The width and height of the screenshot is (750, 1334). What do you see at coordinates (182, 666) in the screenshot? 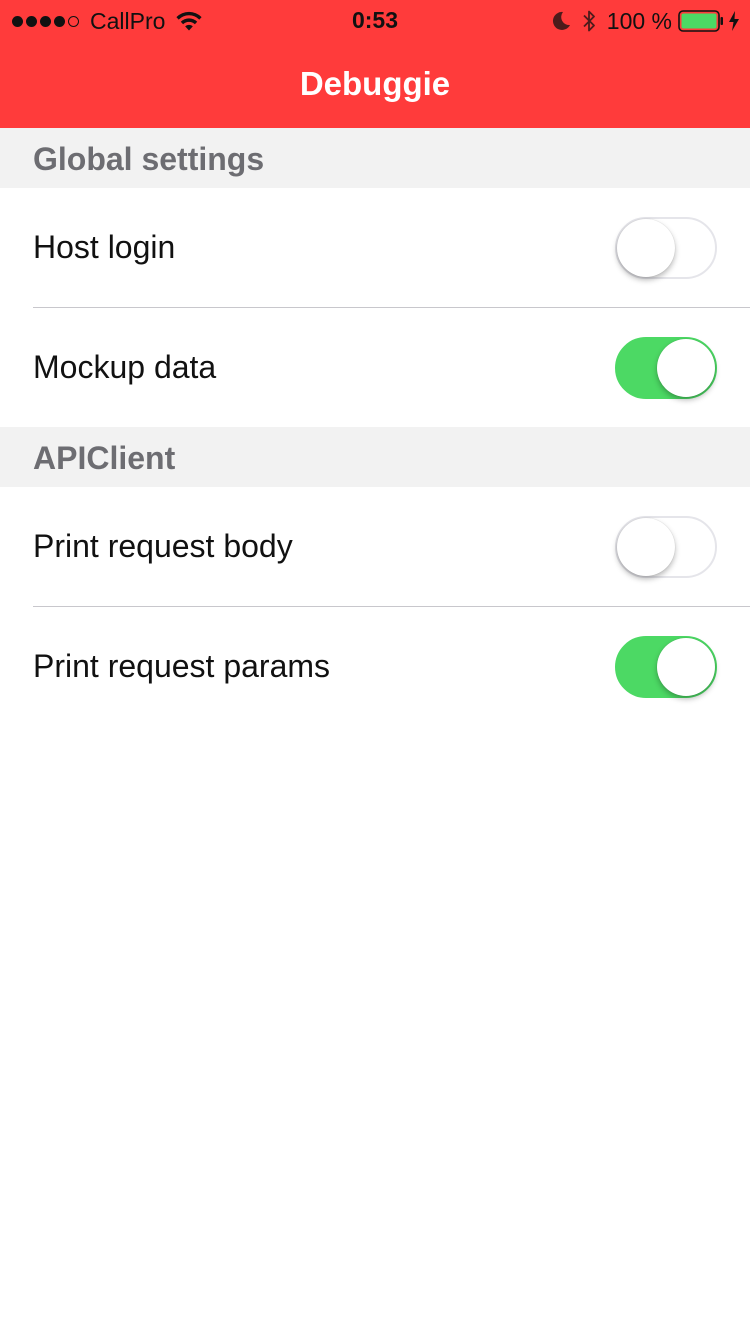
I see `setting-label: Print request params` at bounding box center [182, 666].